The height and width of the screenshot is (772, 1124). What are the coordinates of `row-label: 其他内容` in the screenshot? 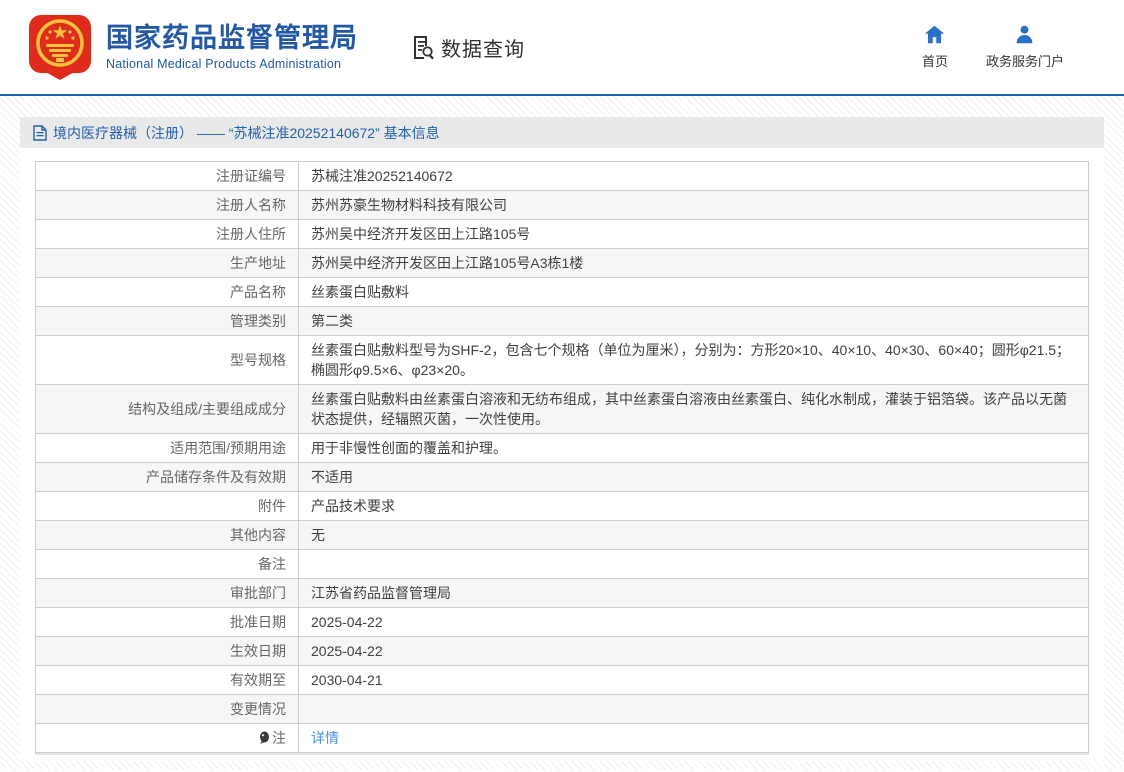 It's located at (167, 535).